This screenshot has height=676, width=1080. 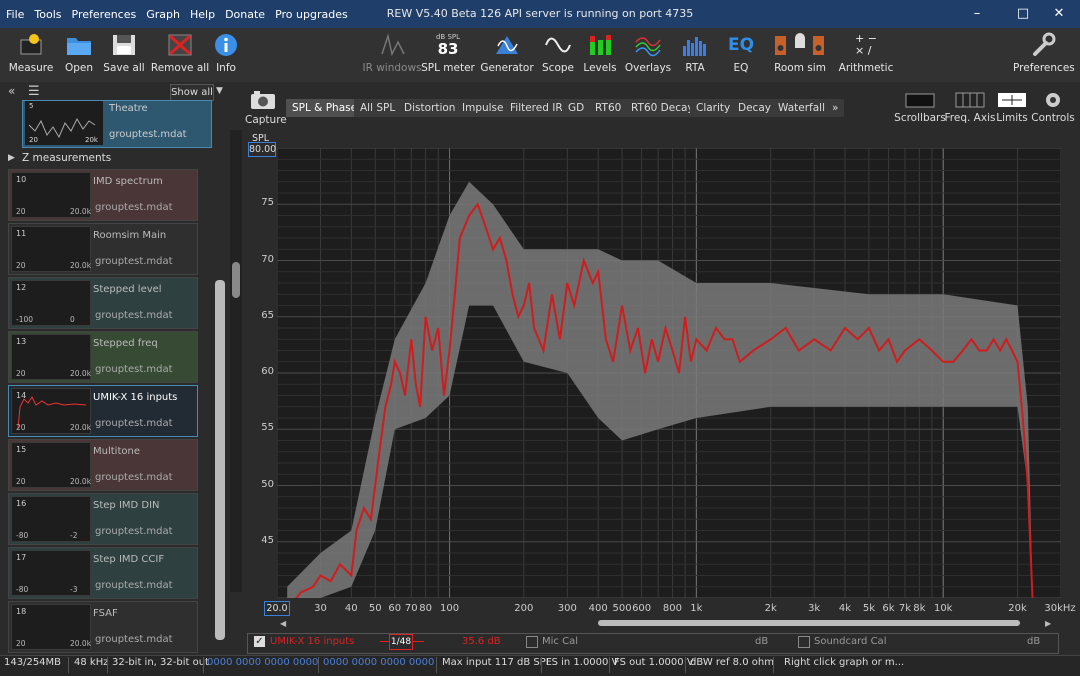 What do you see at coordinates (103, 195) in the screenshot?
I see `measurement-item: 10 20 20.0k IMD spectrum grouptest.mdat` at bounding box center [103, 195].